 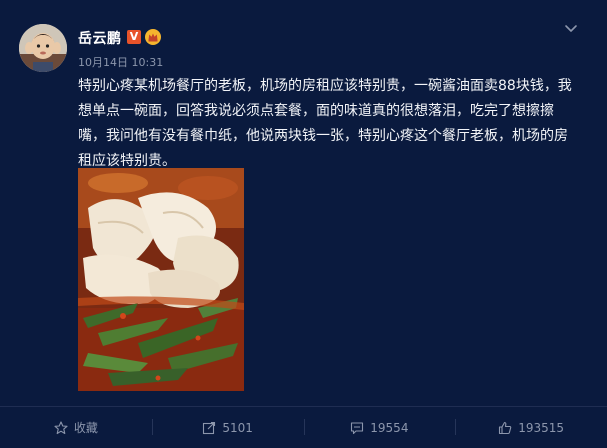 What do you see at coordinates (85, 428) in the screenshot?
I see `favorite-label: 收藏` at bounding box center [85, 428].